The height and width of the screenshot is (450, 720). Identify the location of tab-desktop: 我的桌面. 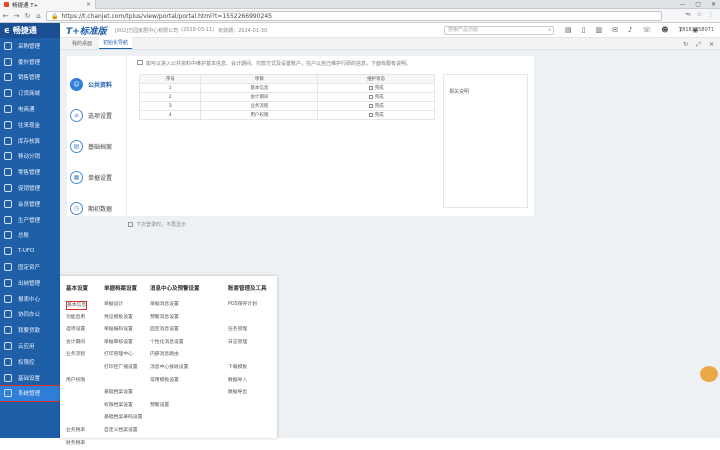
(82, 43).